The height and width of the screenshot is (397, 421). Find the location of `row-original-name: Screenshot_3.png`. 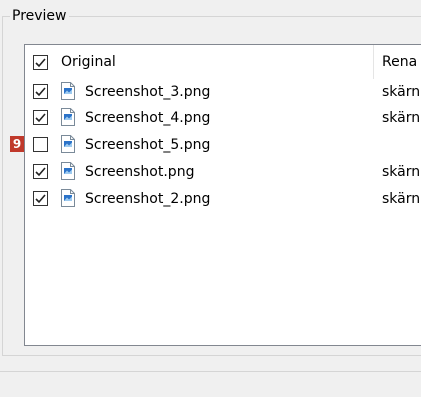

row-original-name: Screenshot_3.png is located at coordinates (148, 92).